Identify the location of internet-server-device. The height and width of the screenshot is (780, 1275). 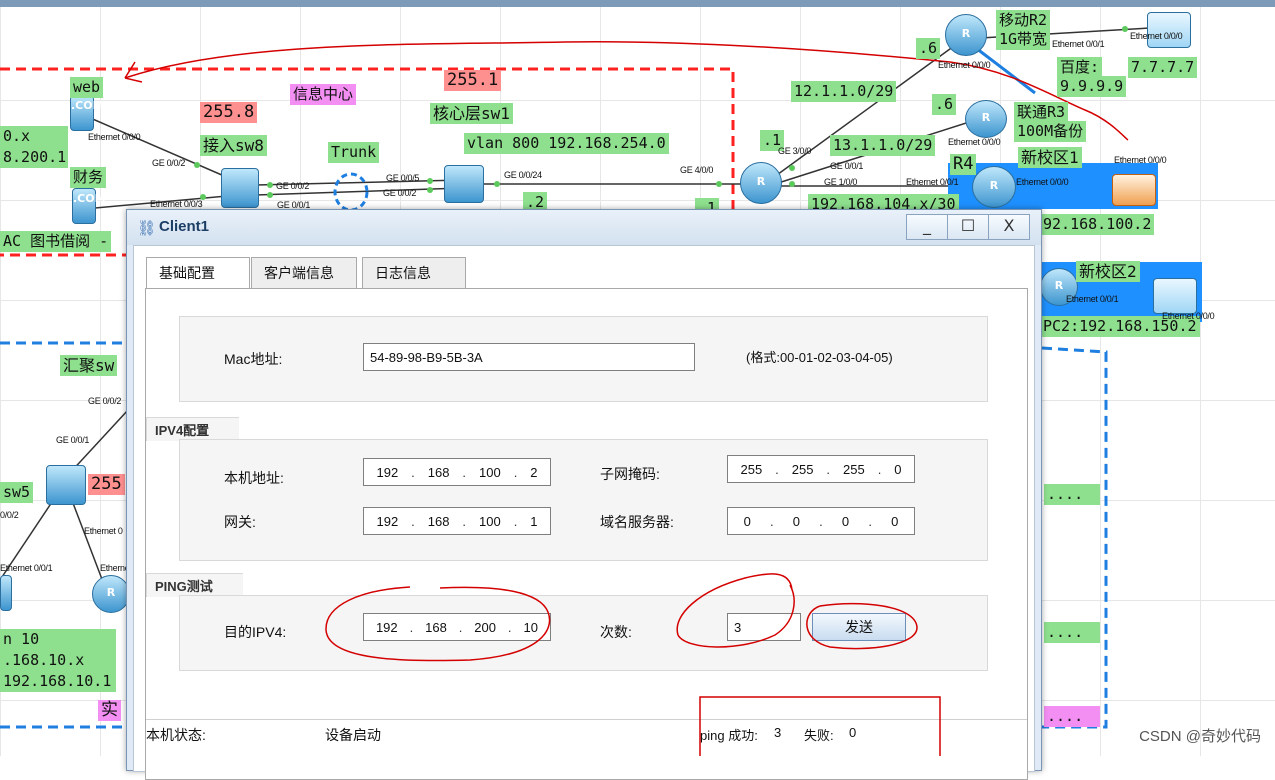
(1169, 30).